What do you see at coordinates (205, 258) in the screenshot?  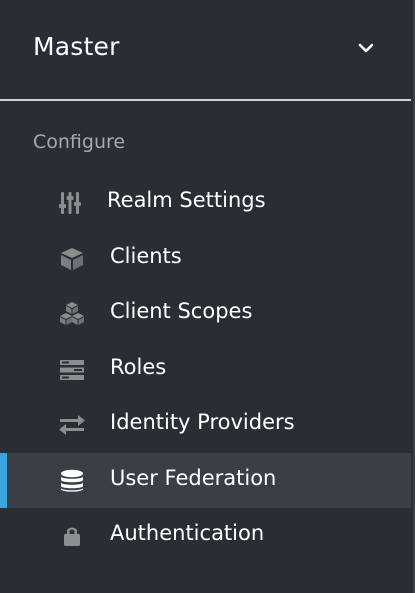 I see `sidebar-item-clients: Clients` at bounding box center [205, 258].